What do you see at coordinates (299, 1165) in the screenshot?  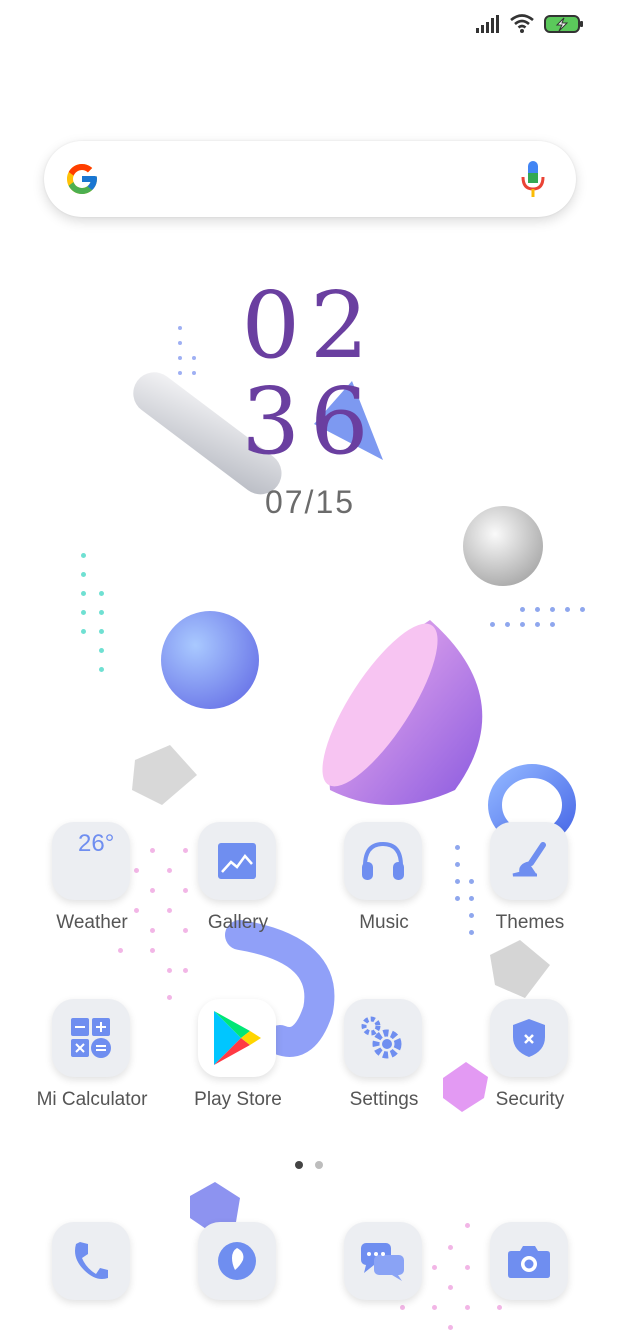 I see `page-dot-active` at bounding box center [299, 1165].